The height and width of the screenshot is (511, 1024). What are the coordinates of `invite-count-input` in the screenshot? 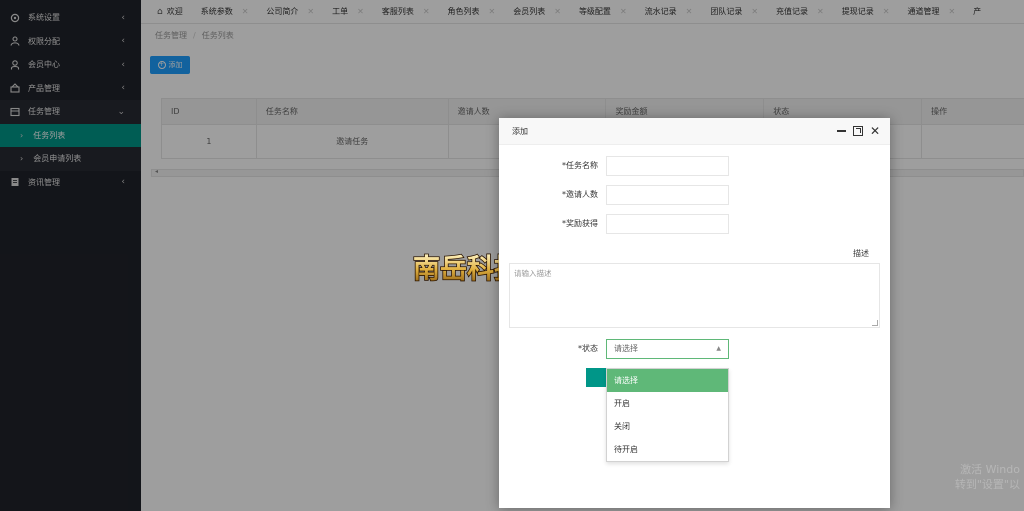 It's located at (667, 195).